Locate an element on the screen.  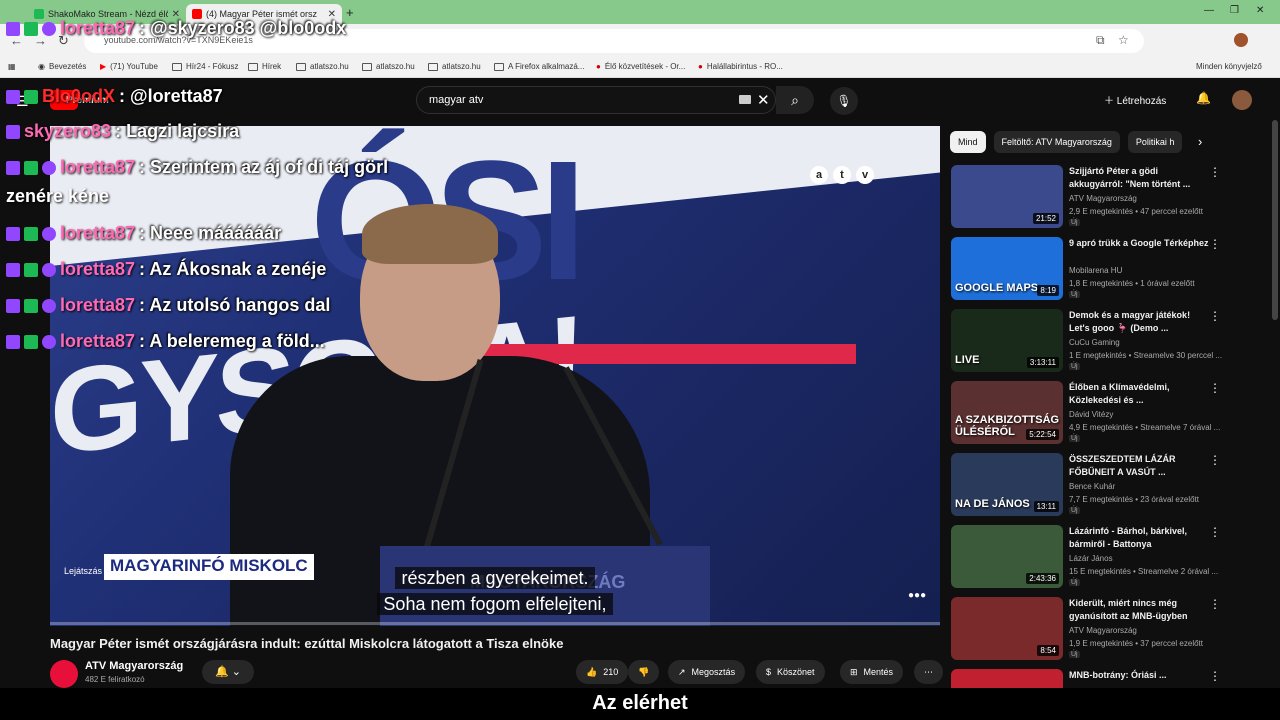
notifications-icon: 🔔 is located at coordinates (1203, 98).